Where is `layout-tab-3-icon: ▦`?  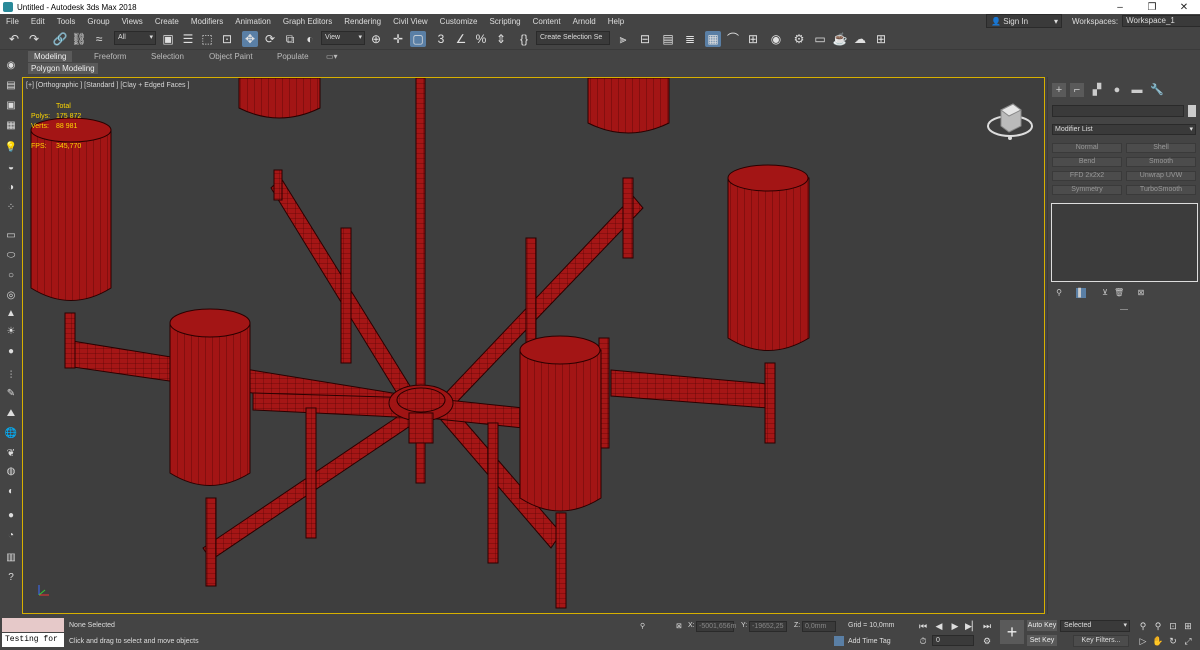 layout-tab-3-icon: ▦ is located at coordinates (11, 126).